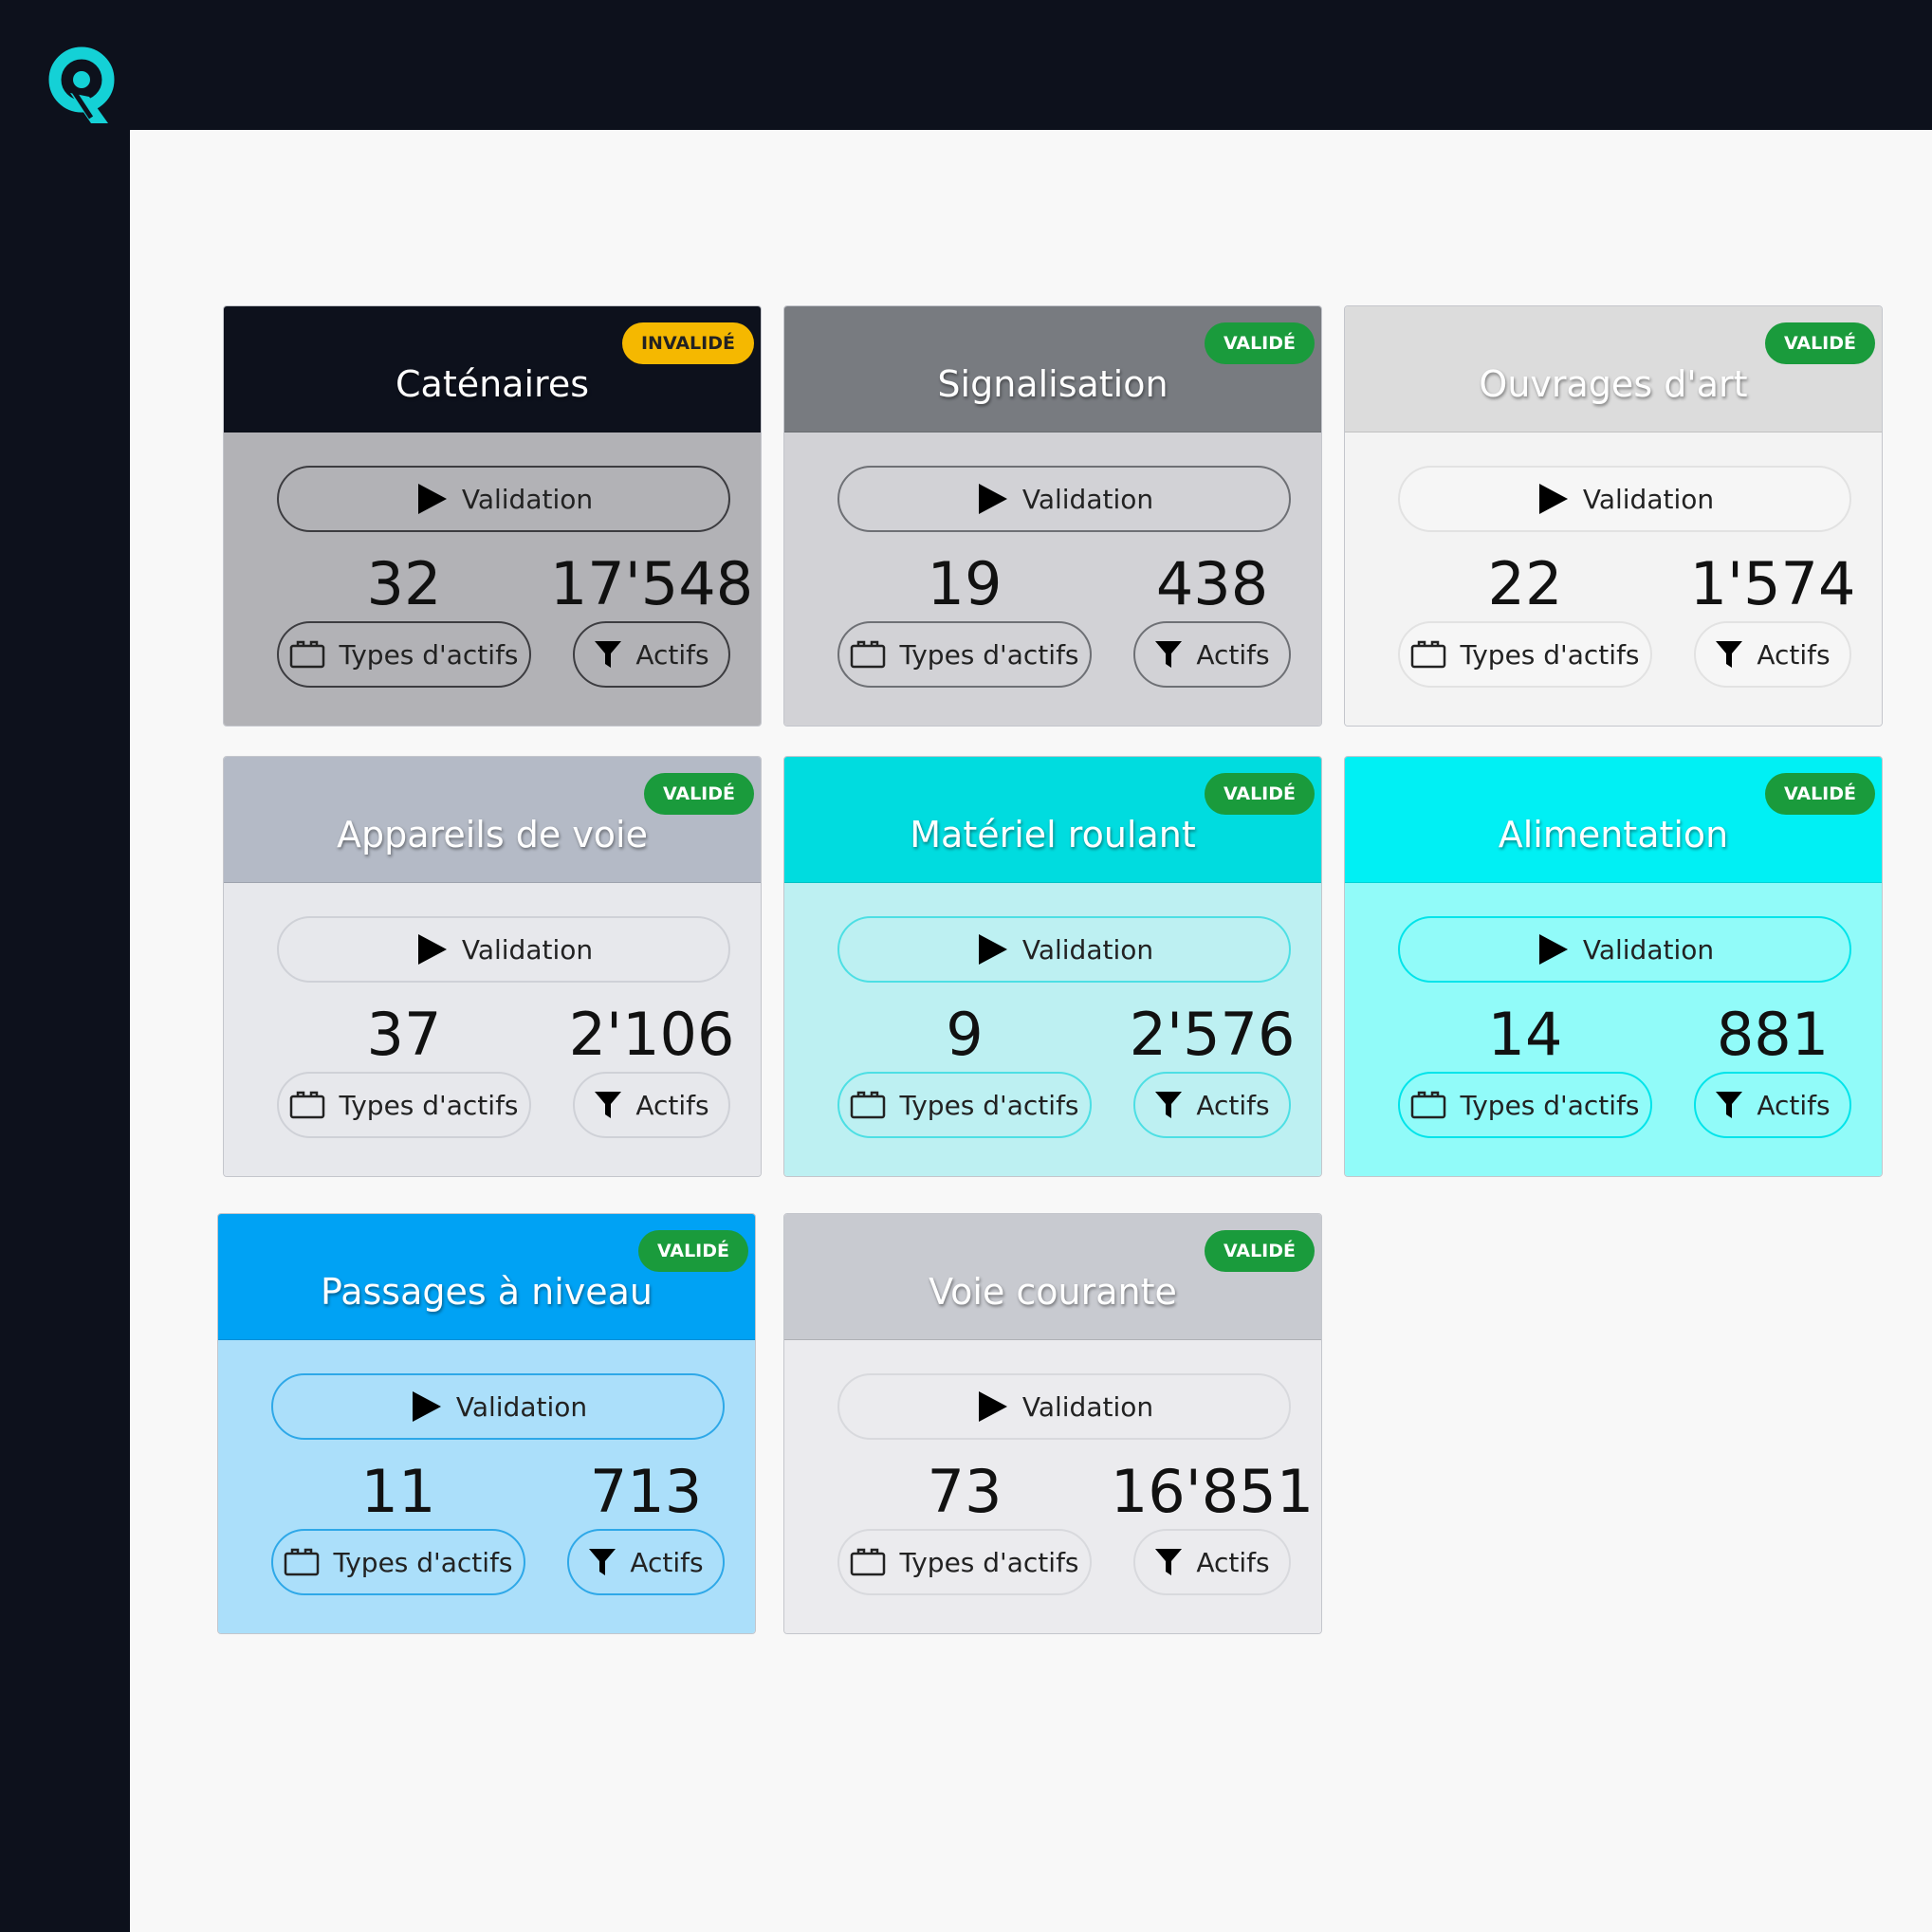 This screenshot has width=1932, height=1932. What do you see at coordinates (966, 65) in the screenshot?
I see `top-bar` at bounding box center [966, 65].